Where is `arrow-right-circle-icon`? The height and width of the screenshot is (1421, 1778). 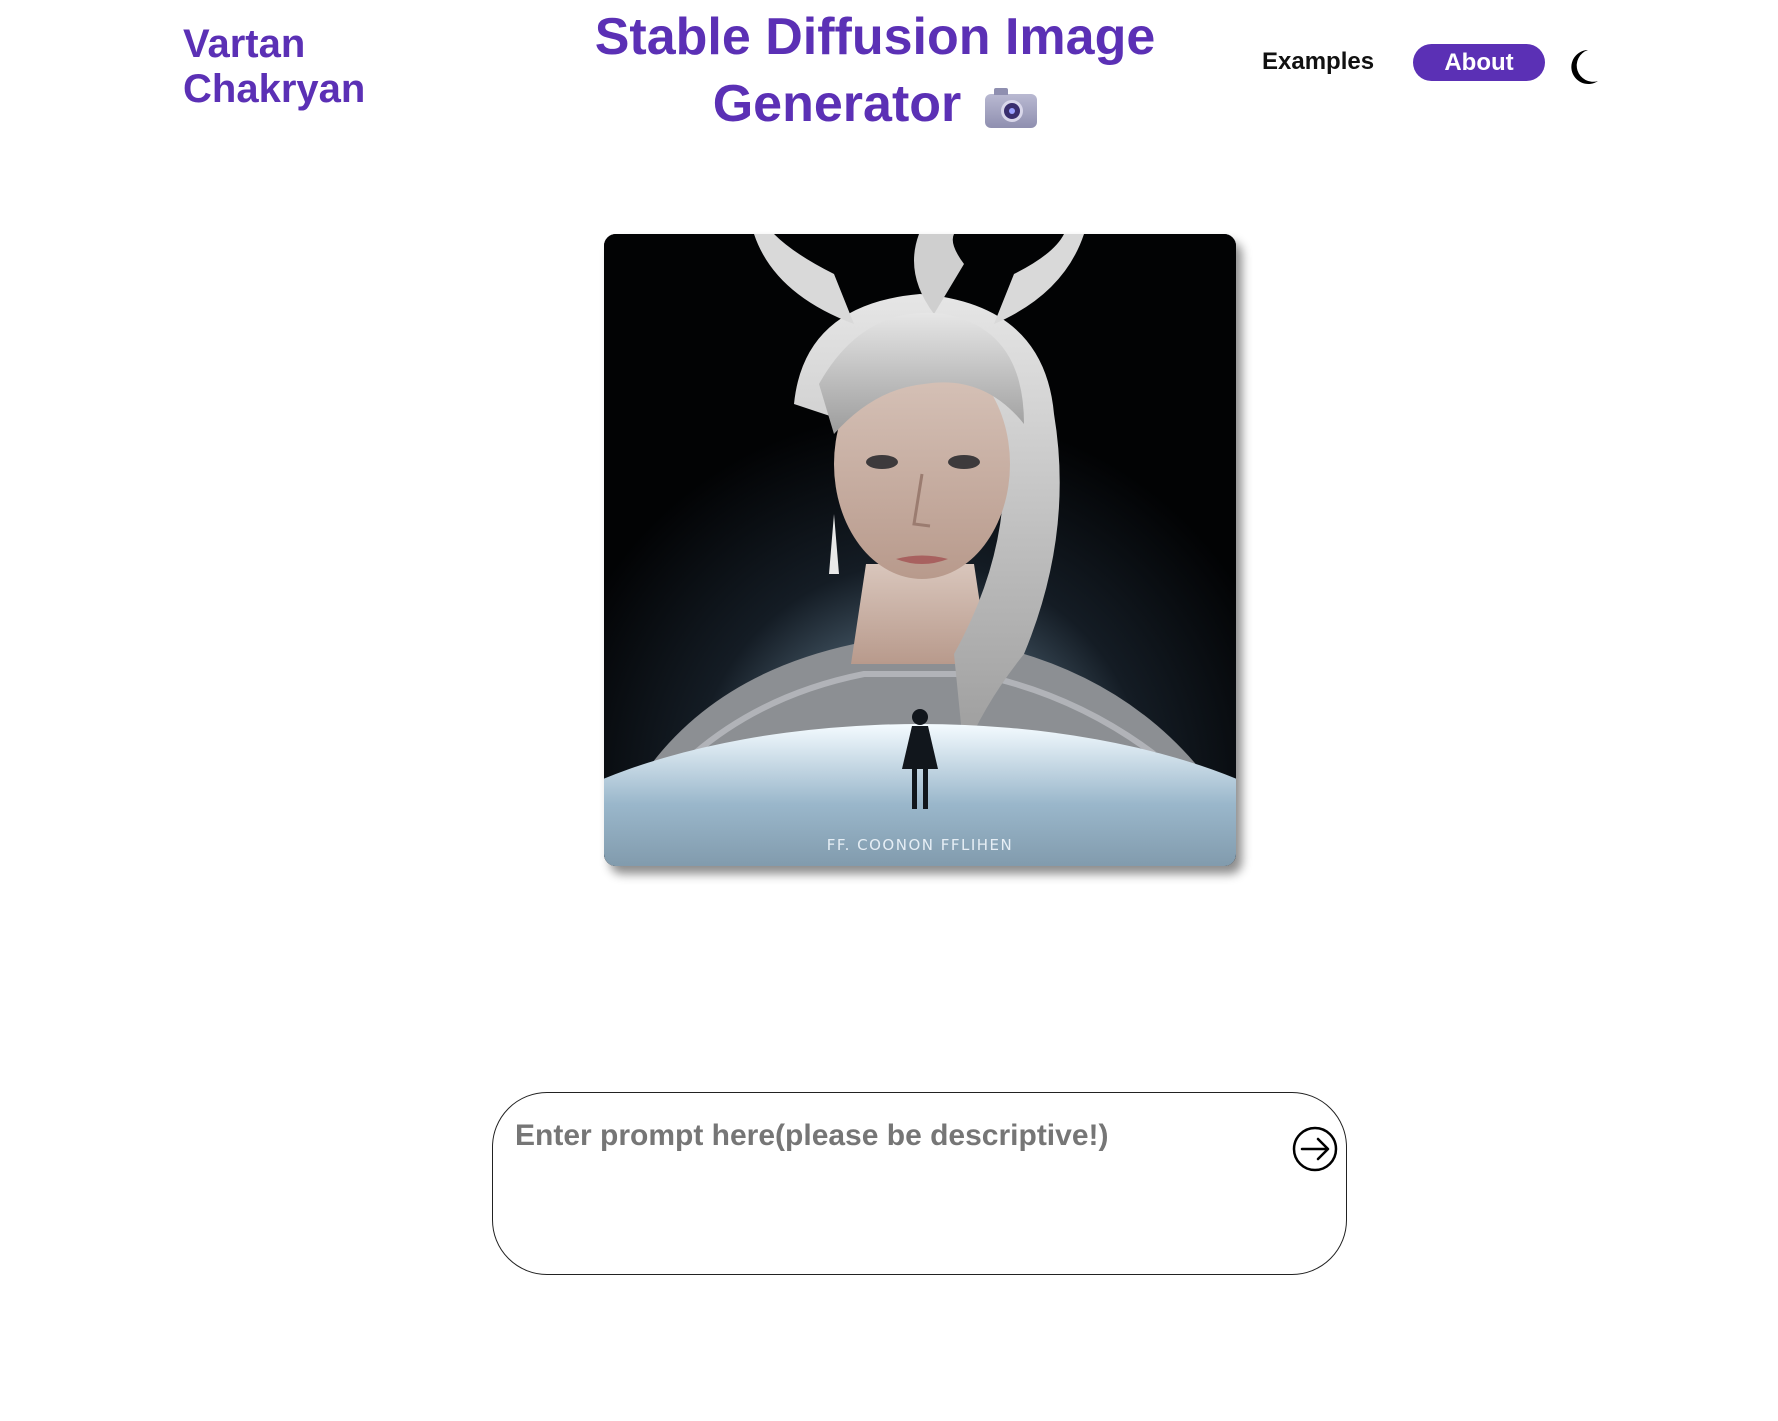 arrow-right-circle-icon is located at coordinates (1315, 1149).